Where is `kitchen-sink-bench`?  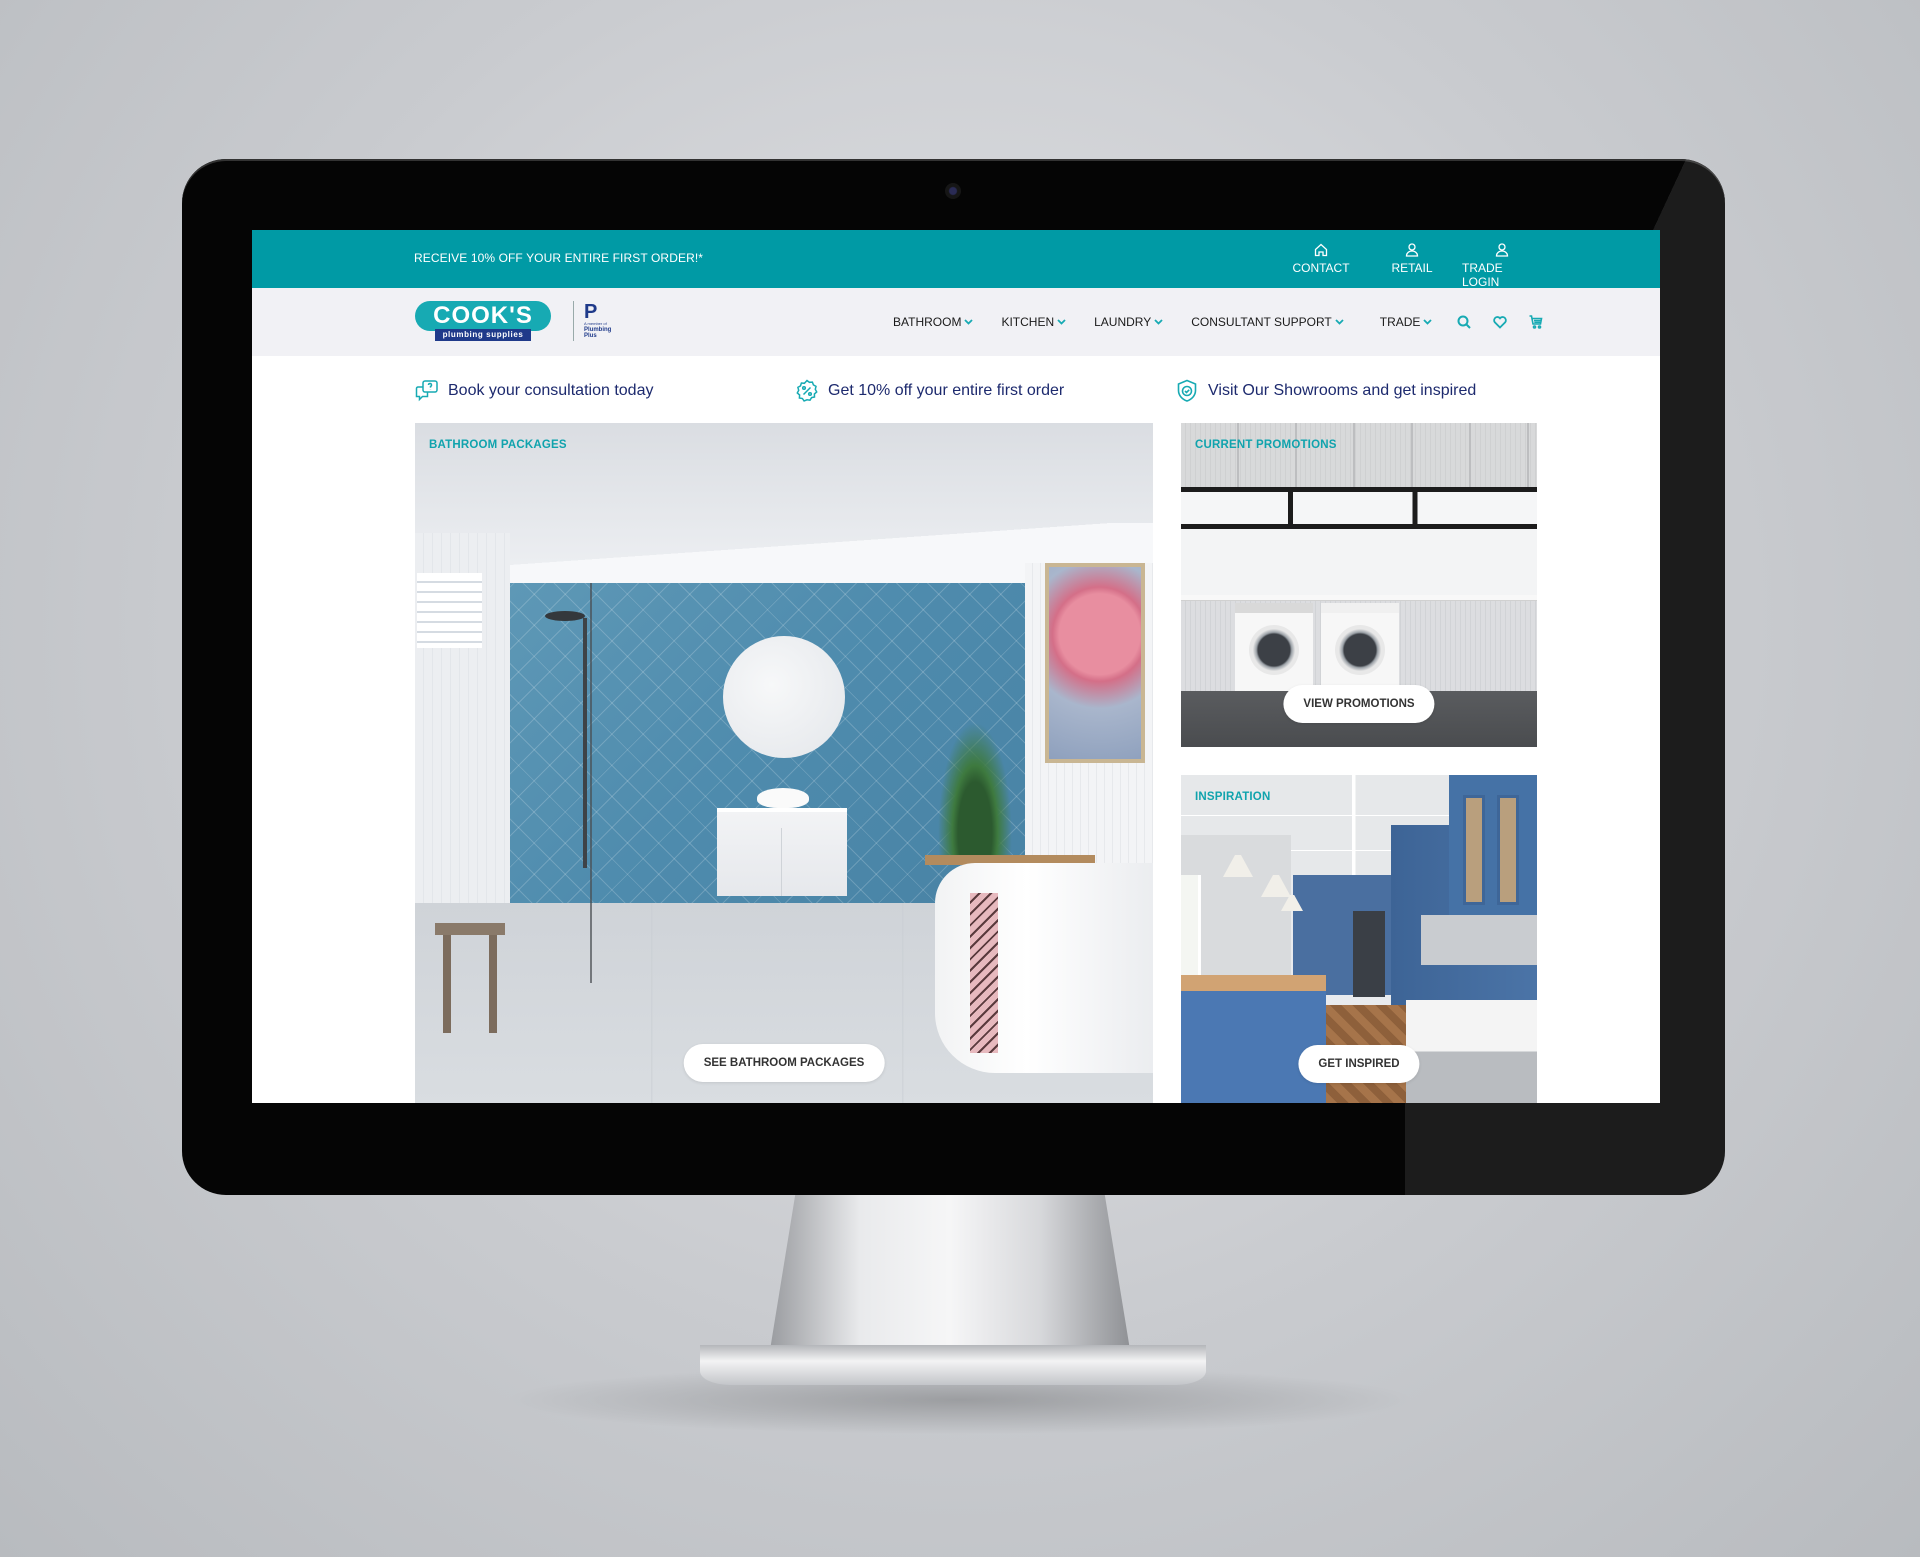
kitchen-sink-bench is located at coordinates (1471, 1051).